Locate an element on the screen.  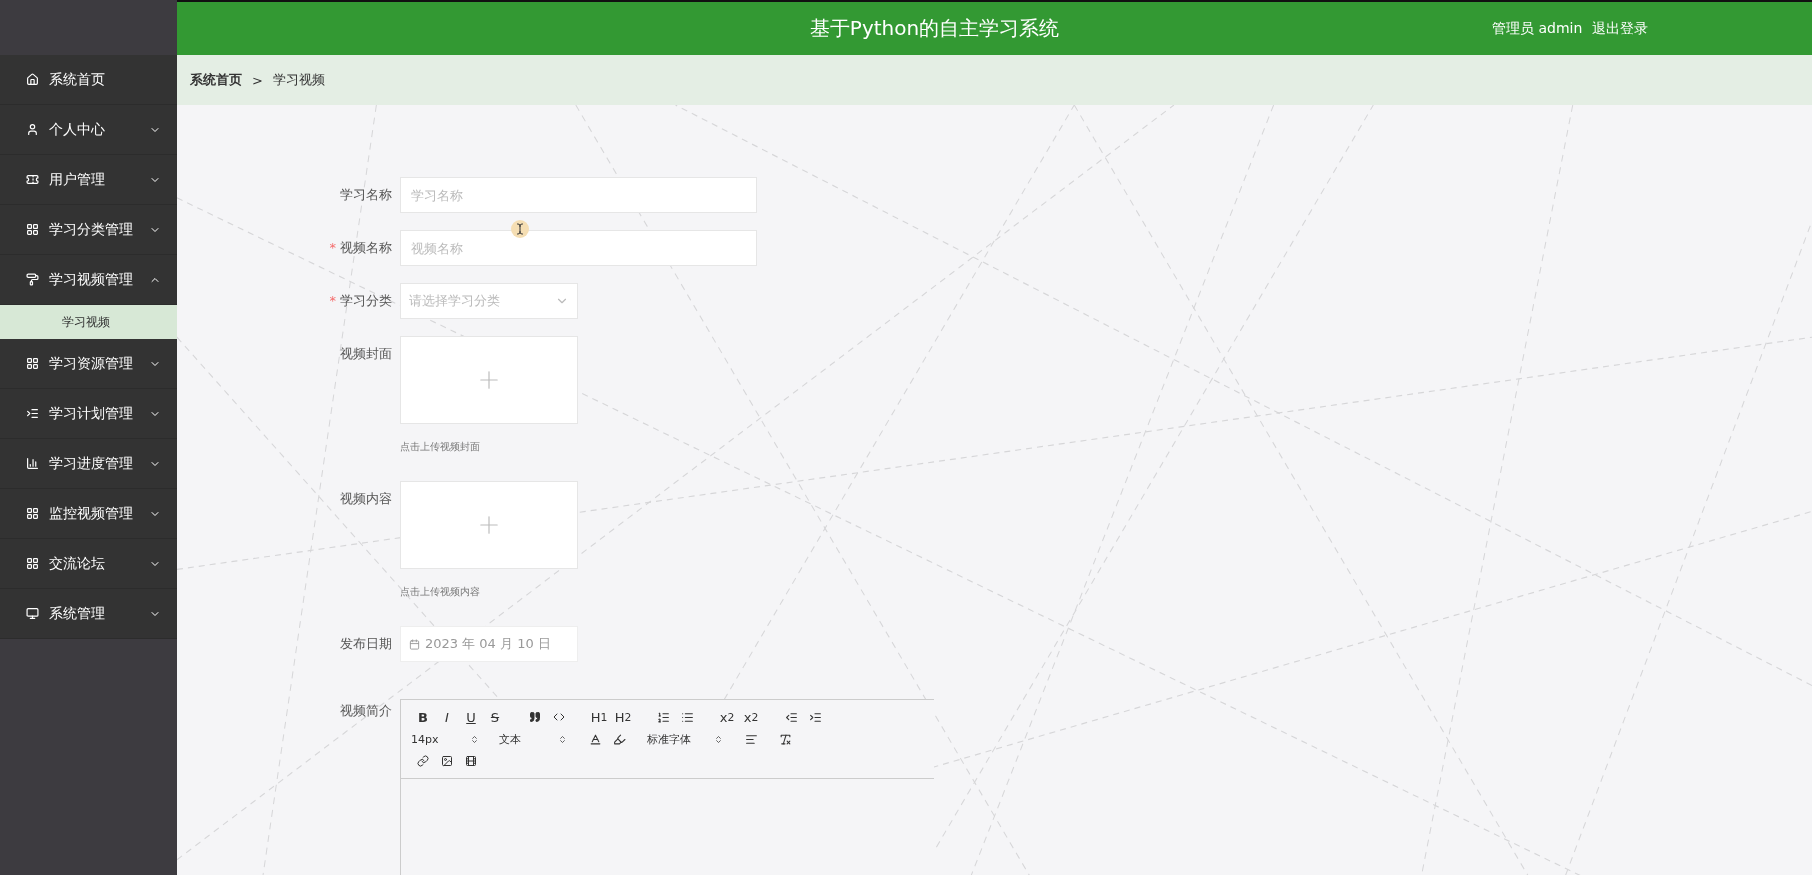
format-button: U is located at coordinates (471, 717).